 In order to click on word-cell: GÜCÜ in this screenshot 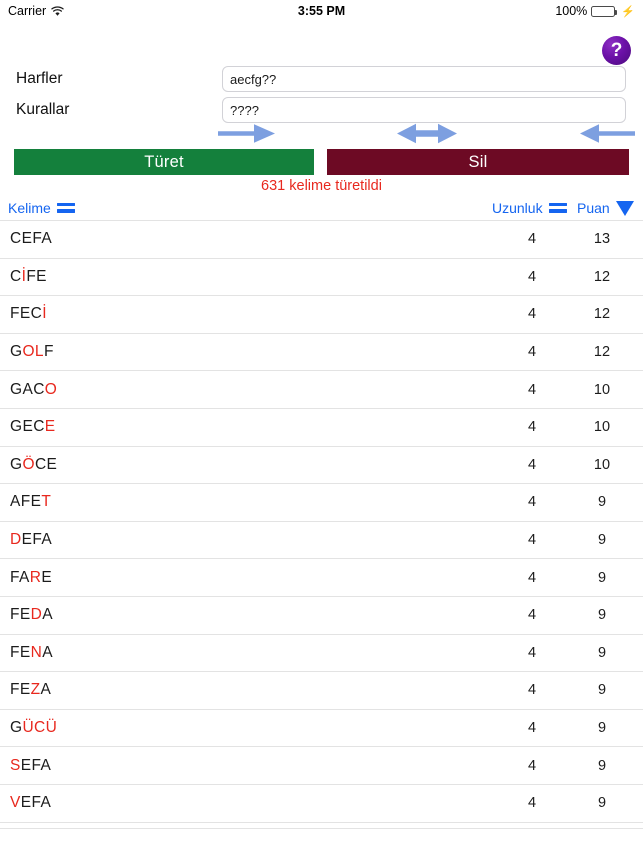, I will do `click(34, 728)`.